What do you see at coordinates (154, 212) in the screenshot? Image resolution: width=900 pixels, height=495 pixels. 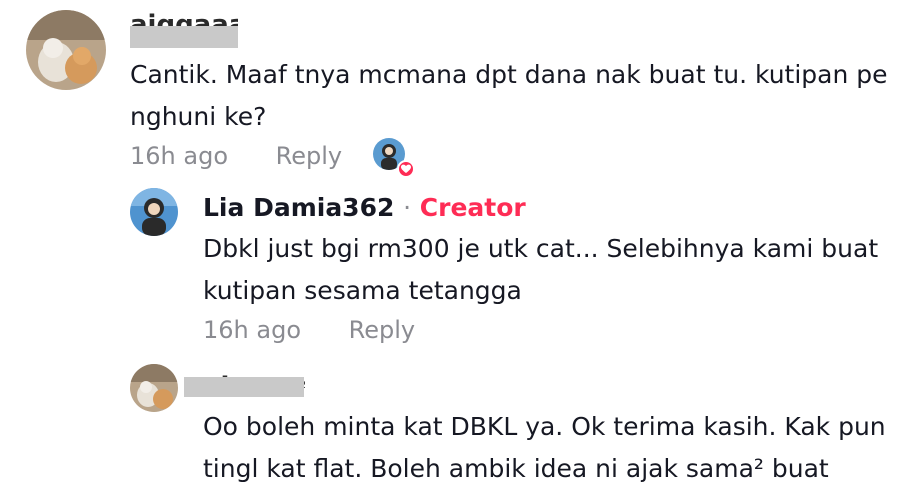 I see `creator-avatar` at bounding box center [154, 212].